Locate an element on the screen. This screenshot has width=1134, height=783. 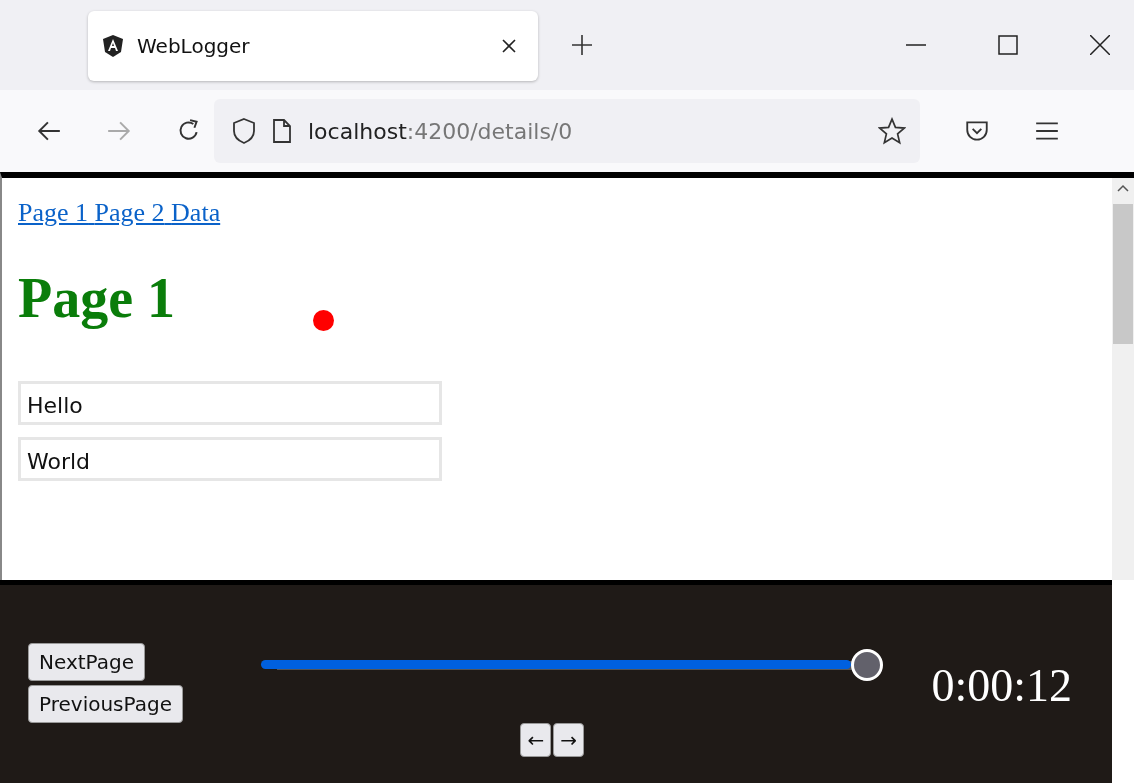
pocket-icon is located at coordinates (977, 131).